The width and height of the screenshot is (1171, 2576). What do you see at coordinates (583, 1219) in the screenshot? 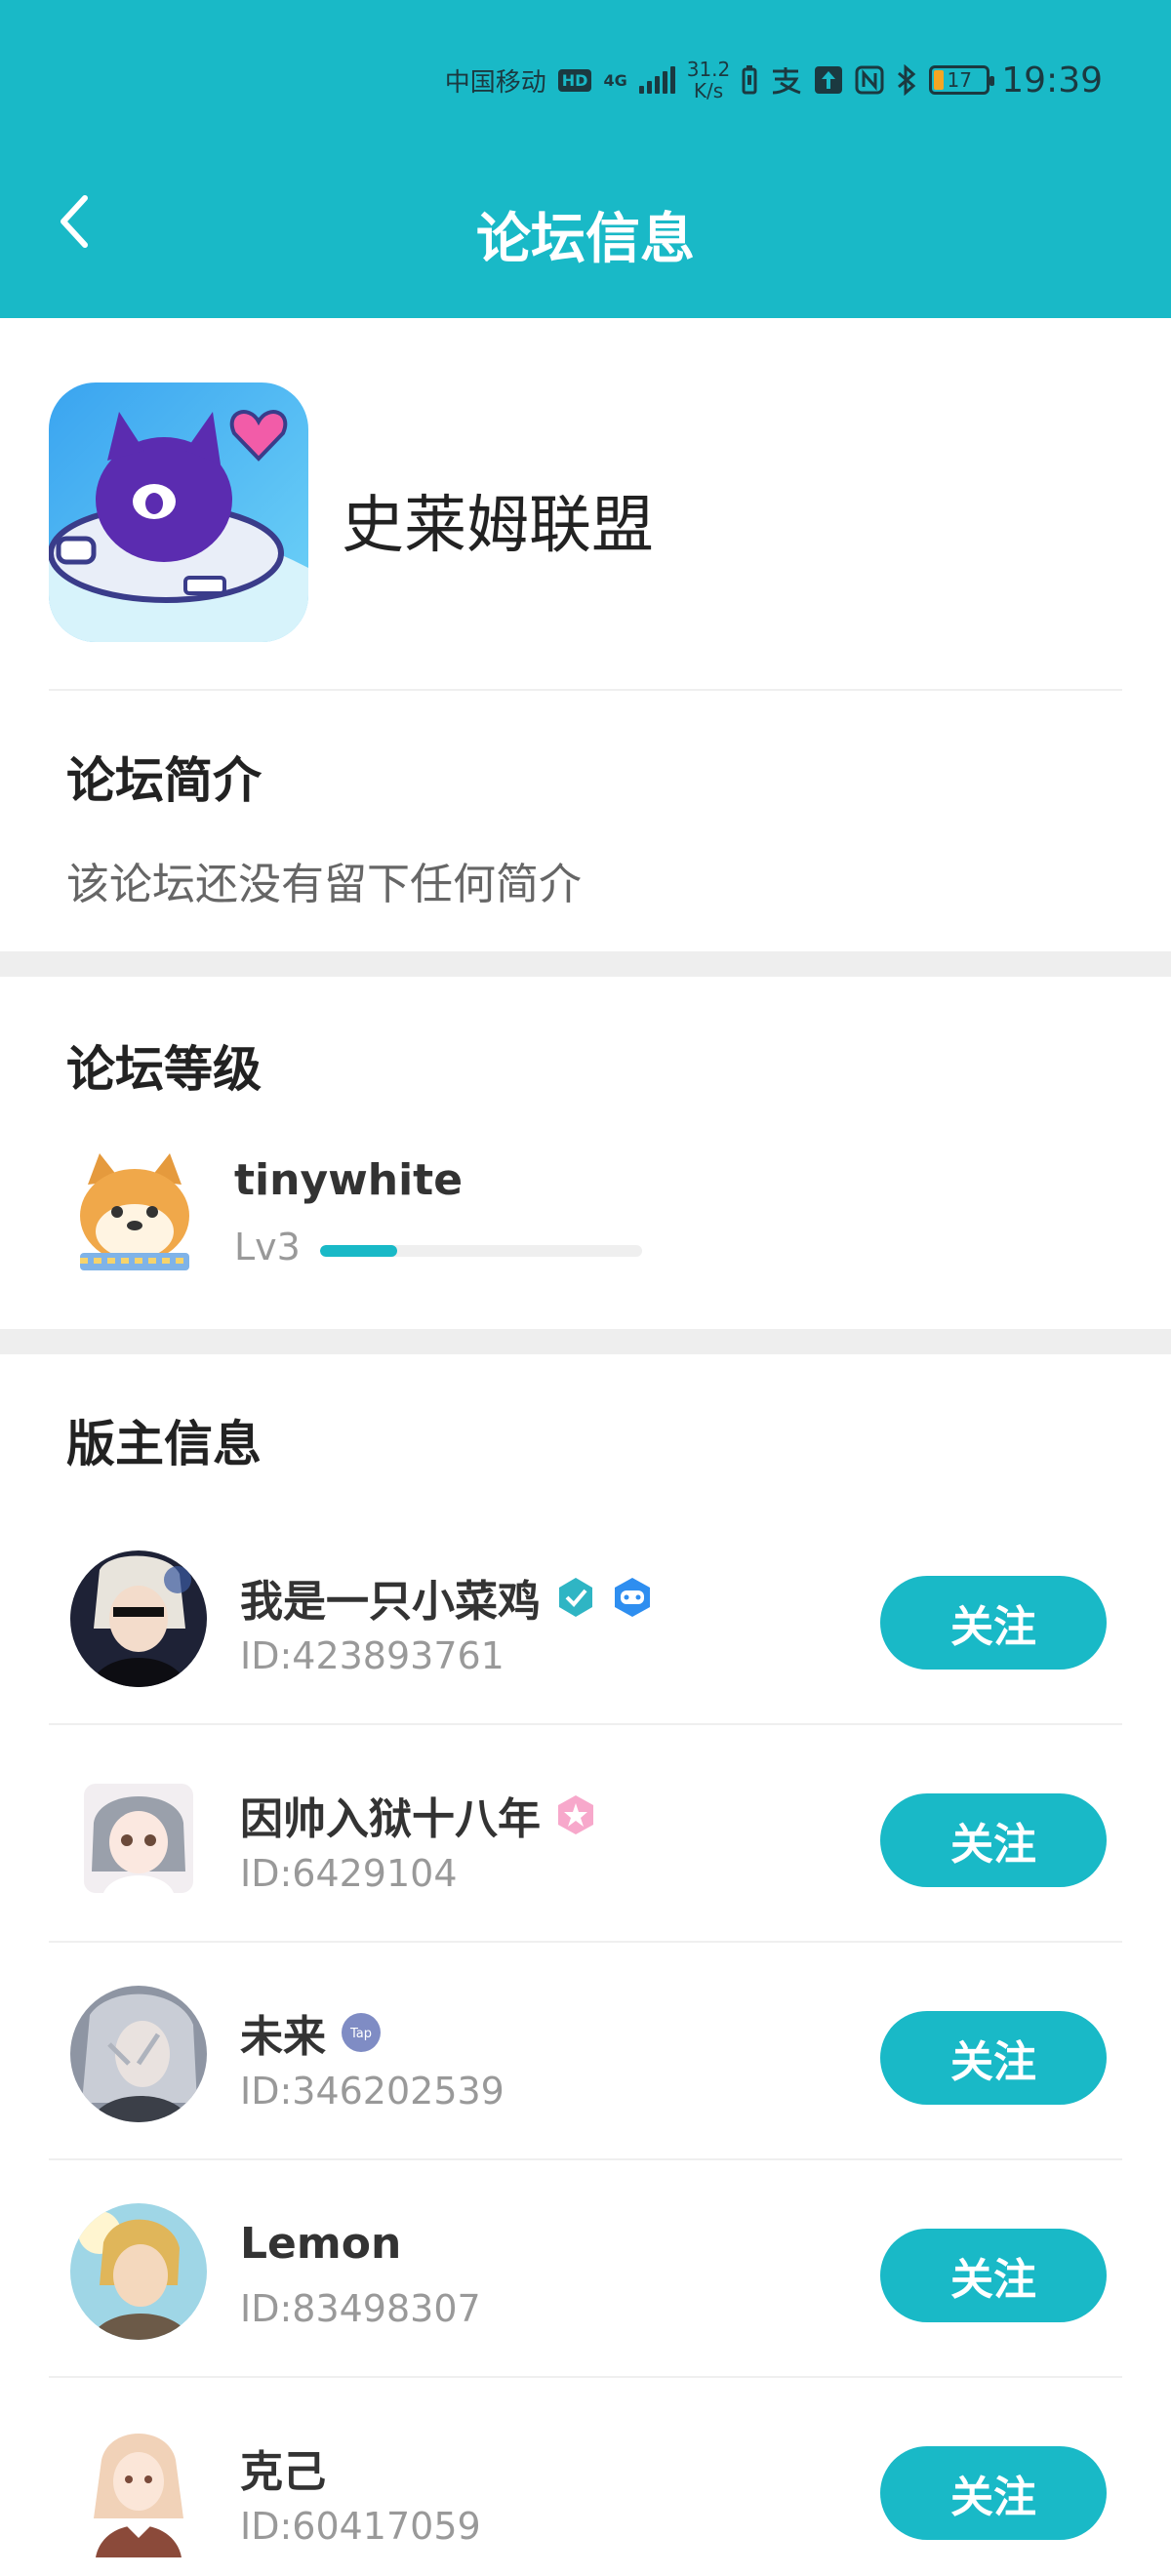
I see `level-user: tinywhite Lv3` at bounding box center [583, 1219].